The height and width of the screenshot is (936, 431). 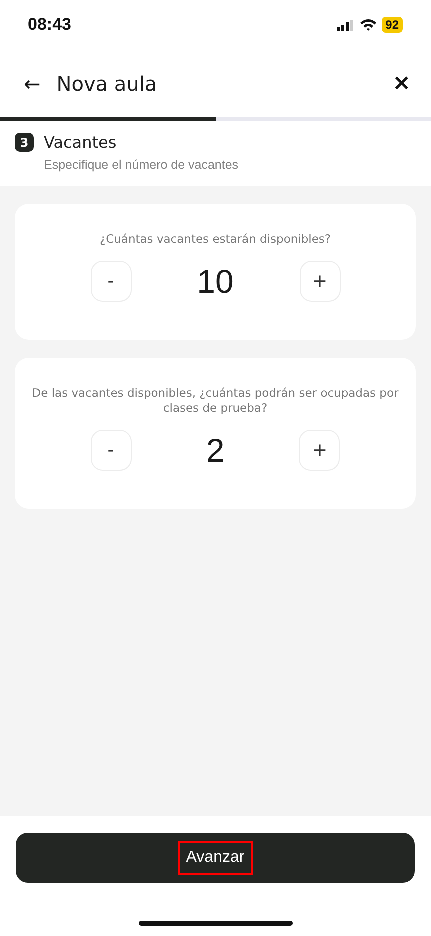 I want to click on counter-question: ¿Cuántas vacantes estarán disponibles?, so click(x=216, y=239).